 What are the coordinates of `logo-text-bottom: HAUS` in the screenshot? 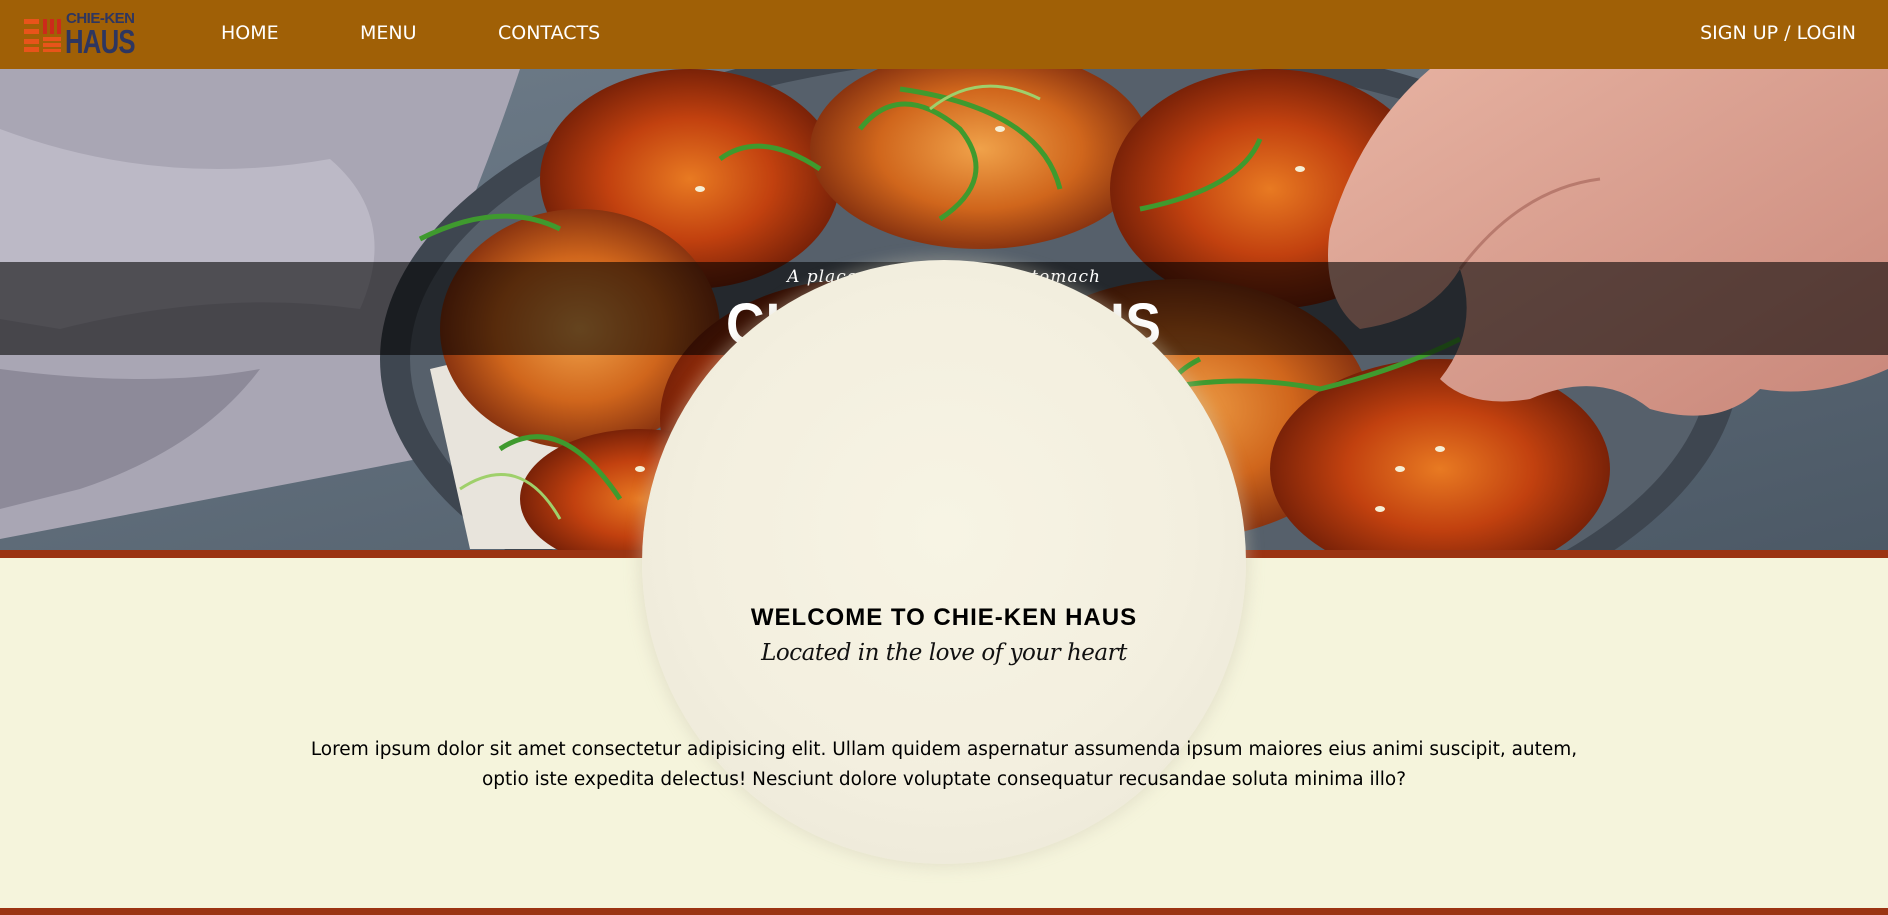 It's located at (100, 41).